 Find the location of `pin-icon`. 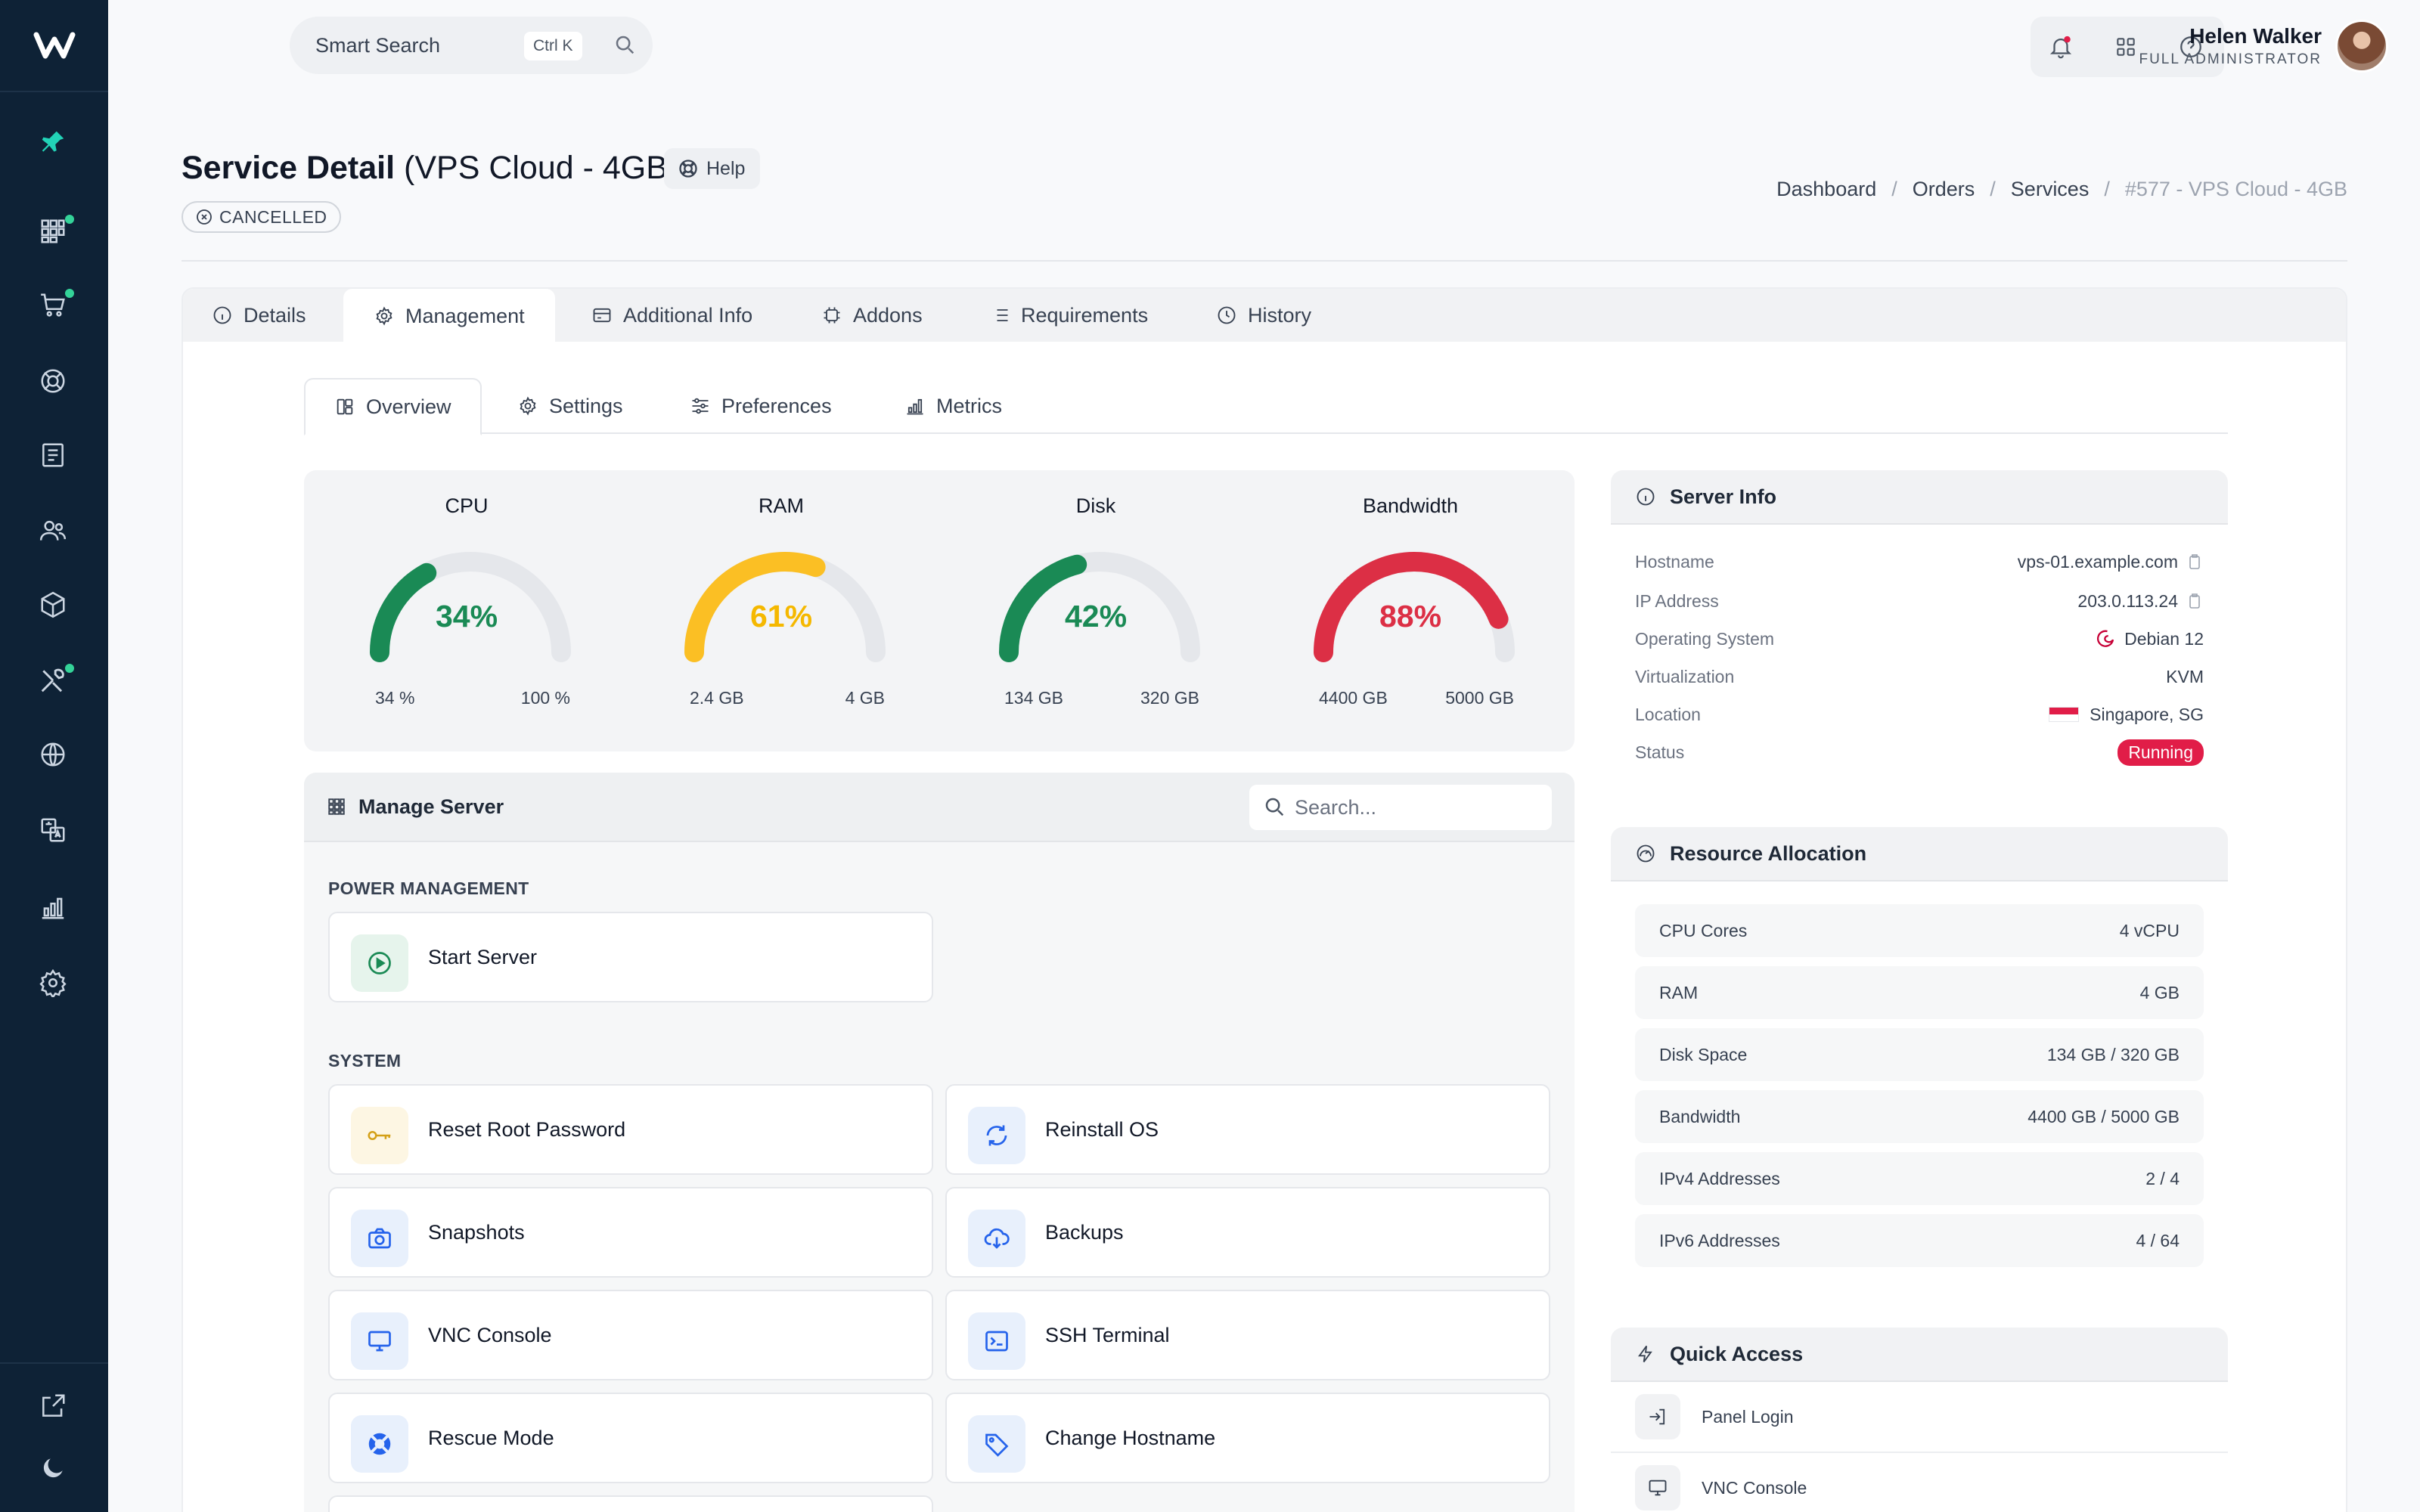

pin-icon is located at coordinates (53, 142).